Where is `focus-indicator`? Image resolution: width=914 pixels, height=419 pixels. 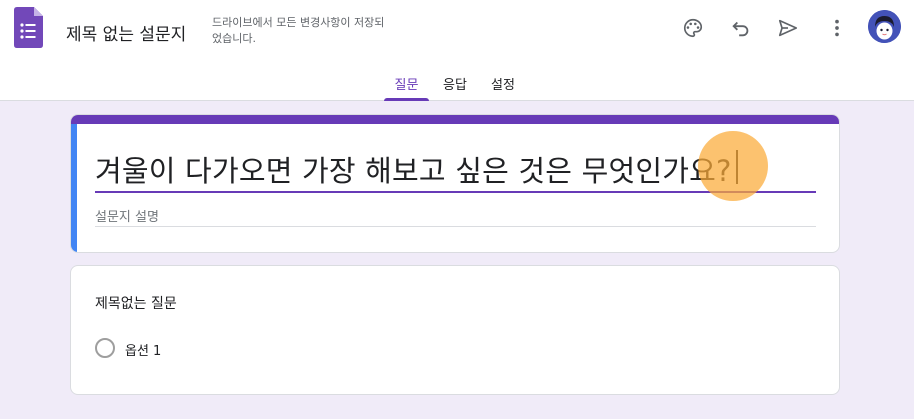 focus-indicator is located at coordinates (74, 188).